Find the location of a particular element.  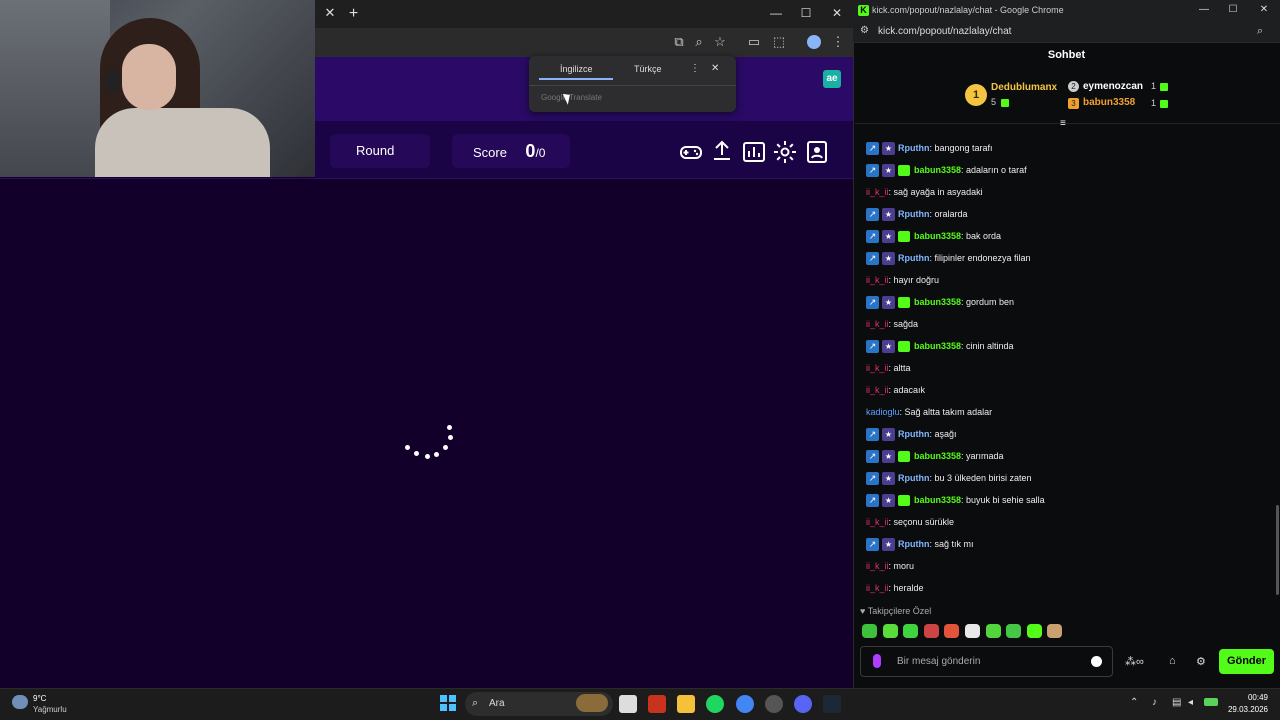

score-pill: Score 0/0 is located at coordinates (511, 151).